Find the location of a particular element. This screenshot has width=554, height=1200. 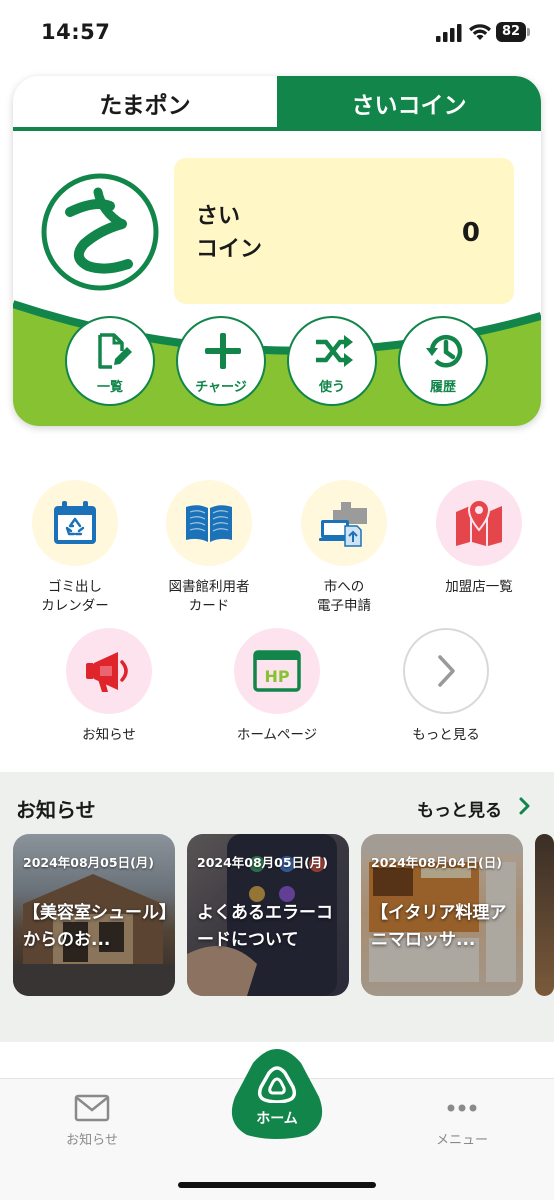

battery-indicator: 82 is located at coordinates (514, 32).